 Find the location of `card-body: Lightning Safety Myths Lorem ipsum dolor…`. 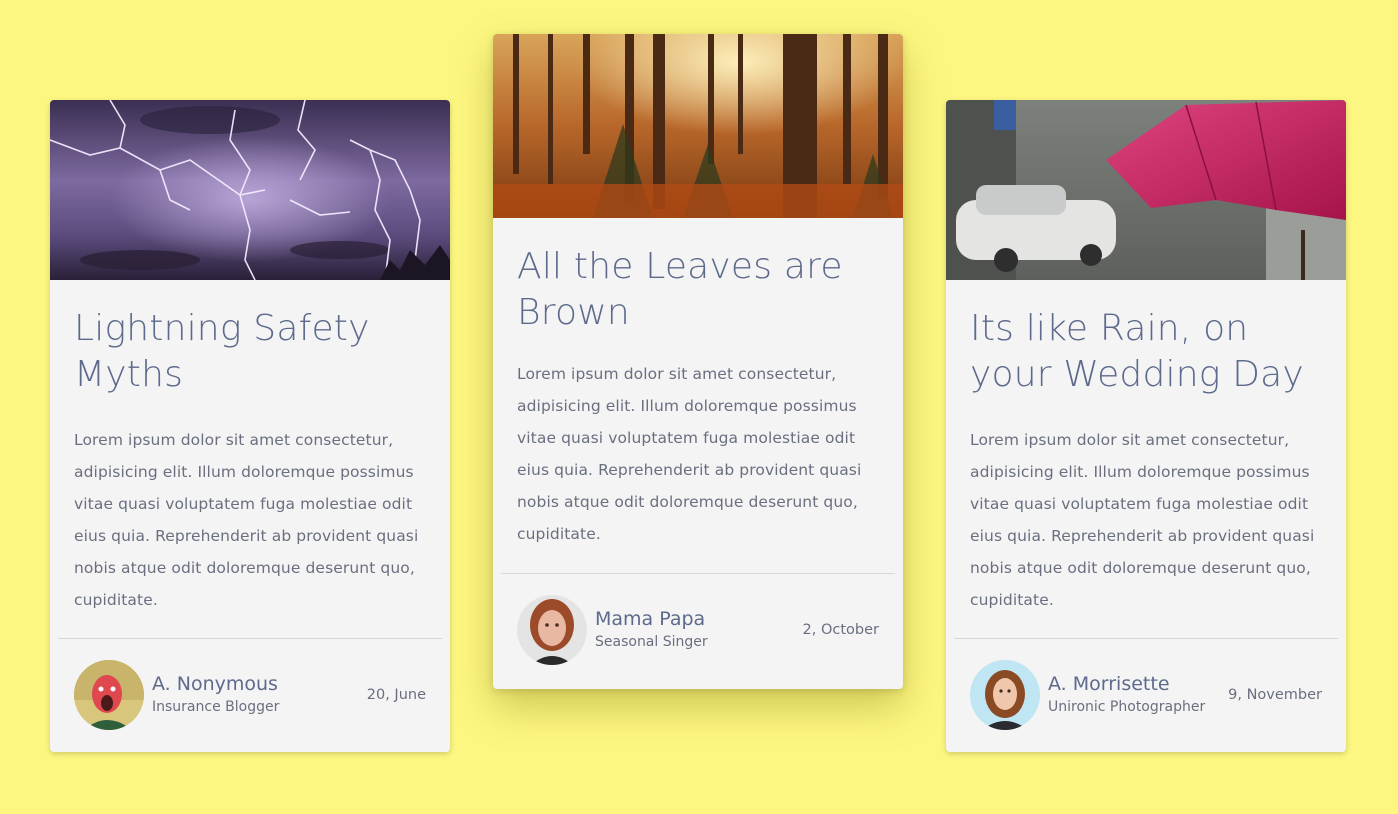

card-body: Lightning Safety Myths Lorem ipsum dolor… is located at coordinates (250, 448).